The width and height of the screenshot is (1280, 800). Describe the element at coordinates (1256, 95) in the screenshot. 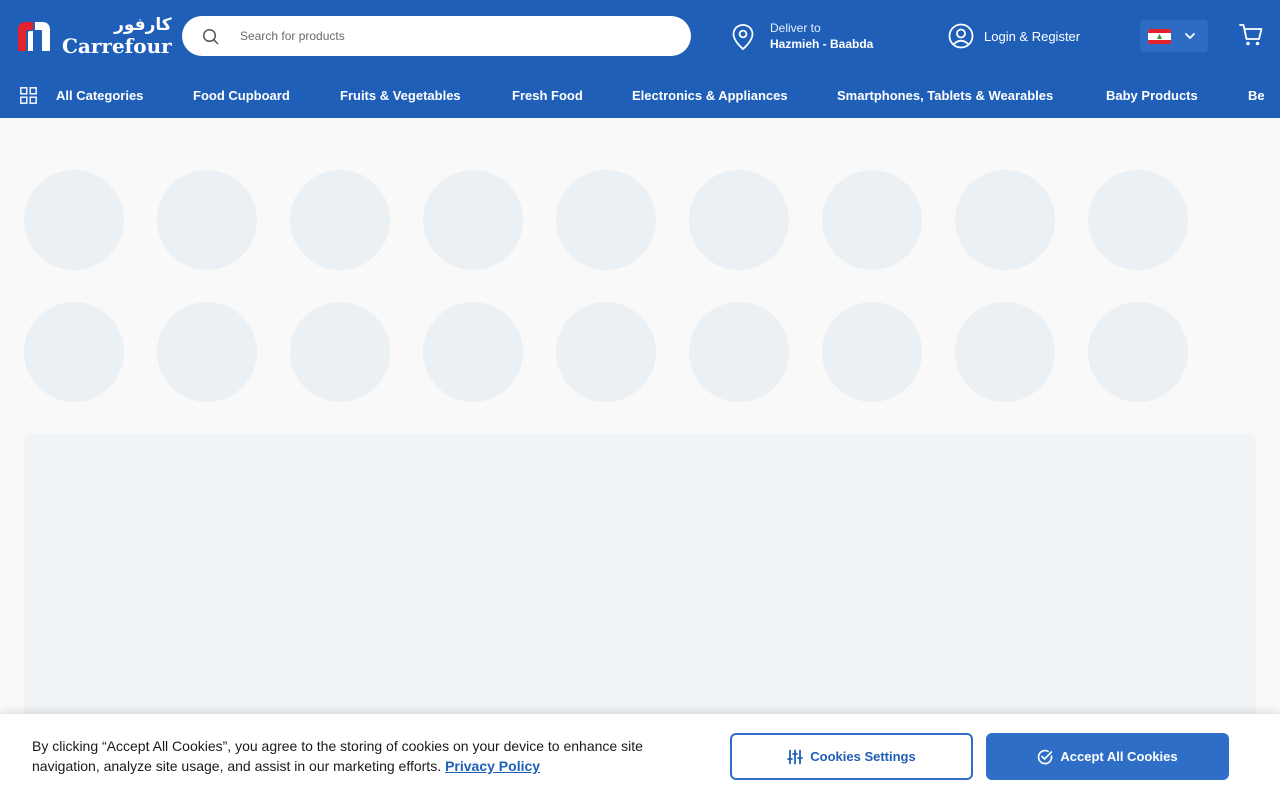

I see `nav-beauty-truncated: Be` at that location.